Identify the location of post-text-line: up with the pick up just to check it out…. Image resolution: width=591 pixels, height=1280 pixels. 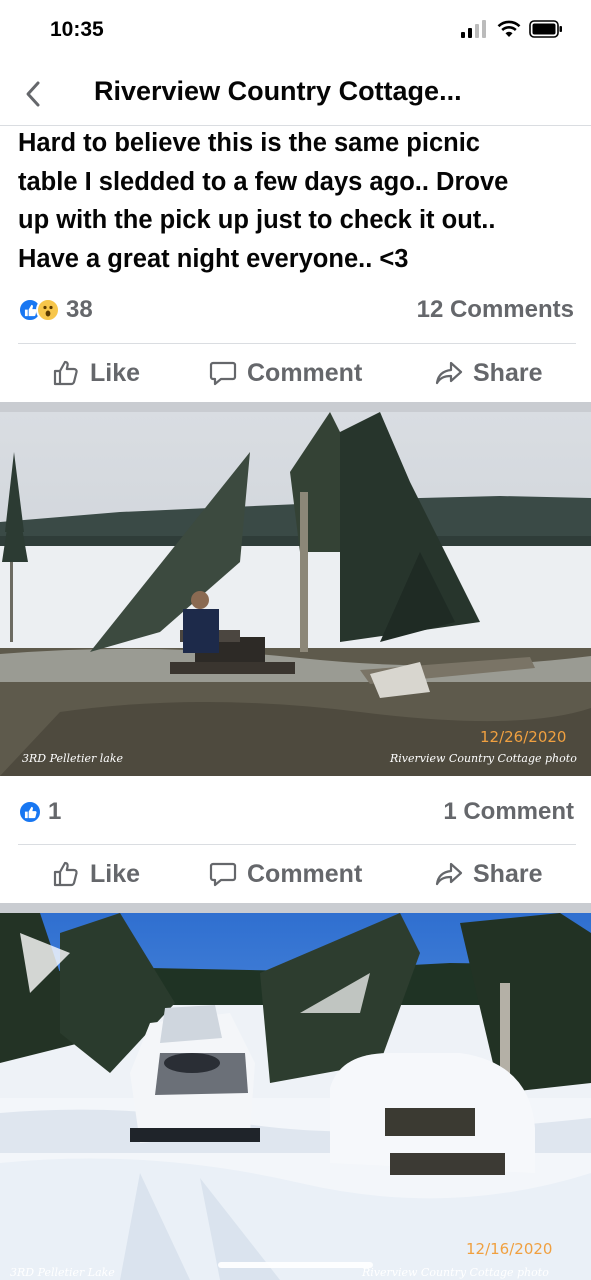
(257, 220).